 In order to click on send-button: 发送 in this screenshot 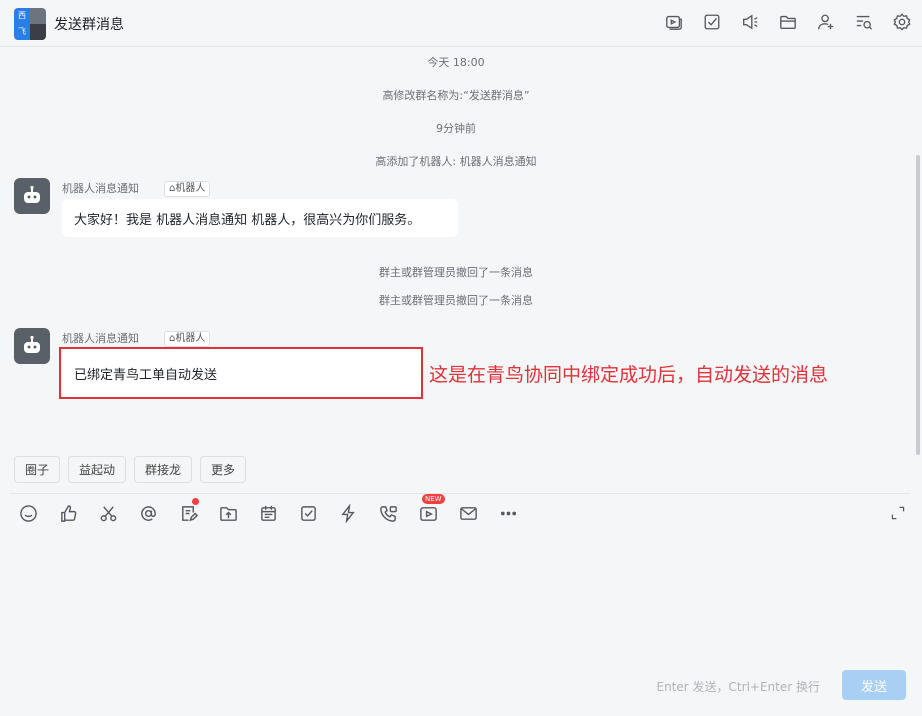, I will do `click(874, 685)`.